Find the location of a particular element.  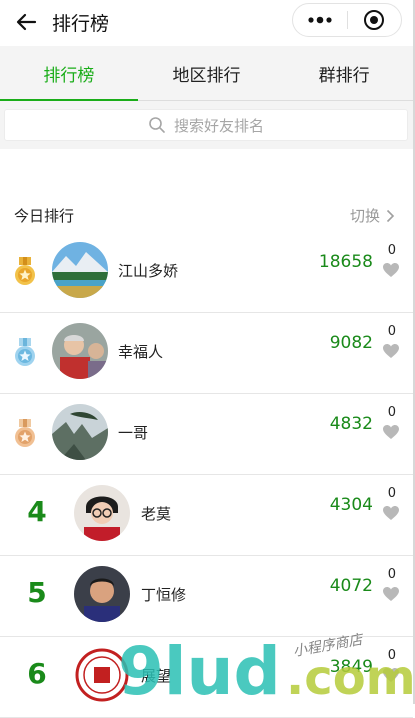

switch-button: 切换 is located at coordinates (372, 215).